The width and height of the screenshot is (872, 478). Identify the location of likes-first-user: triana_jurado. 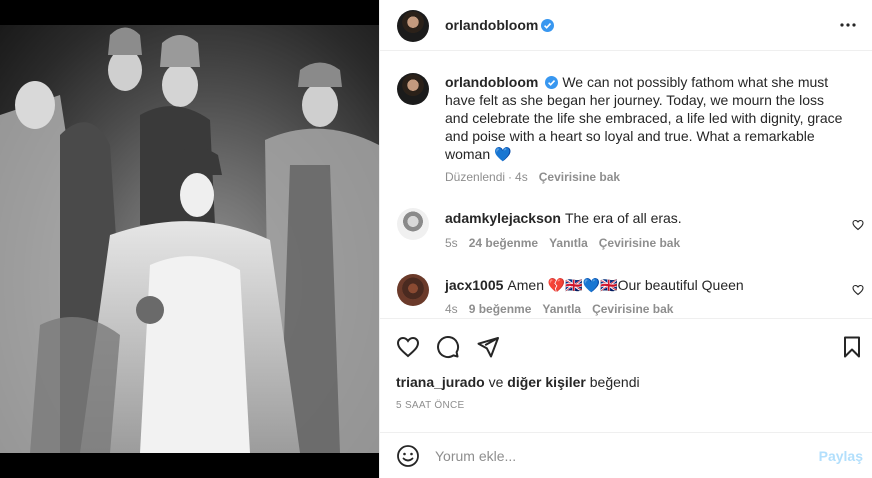
(440, 382).